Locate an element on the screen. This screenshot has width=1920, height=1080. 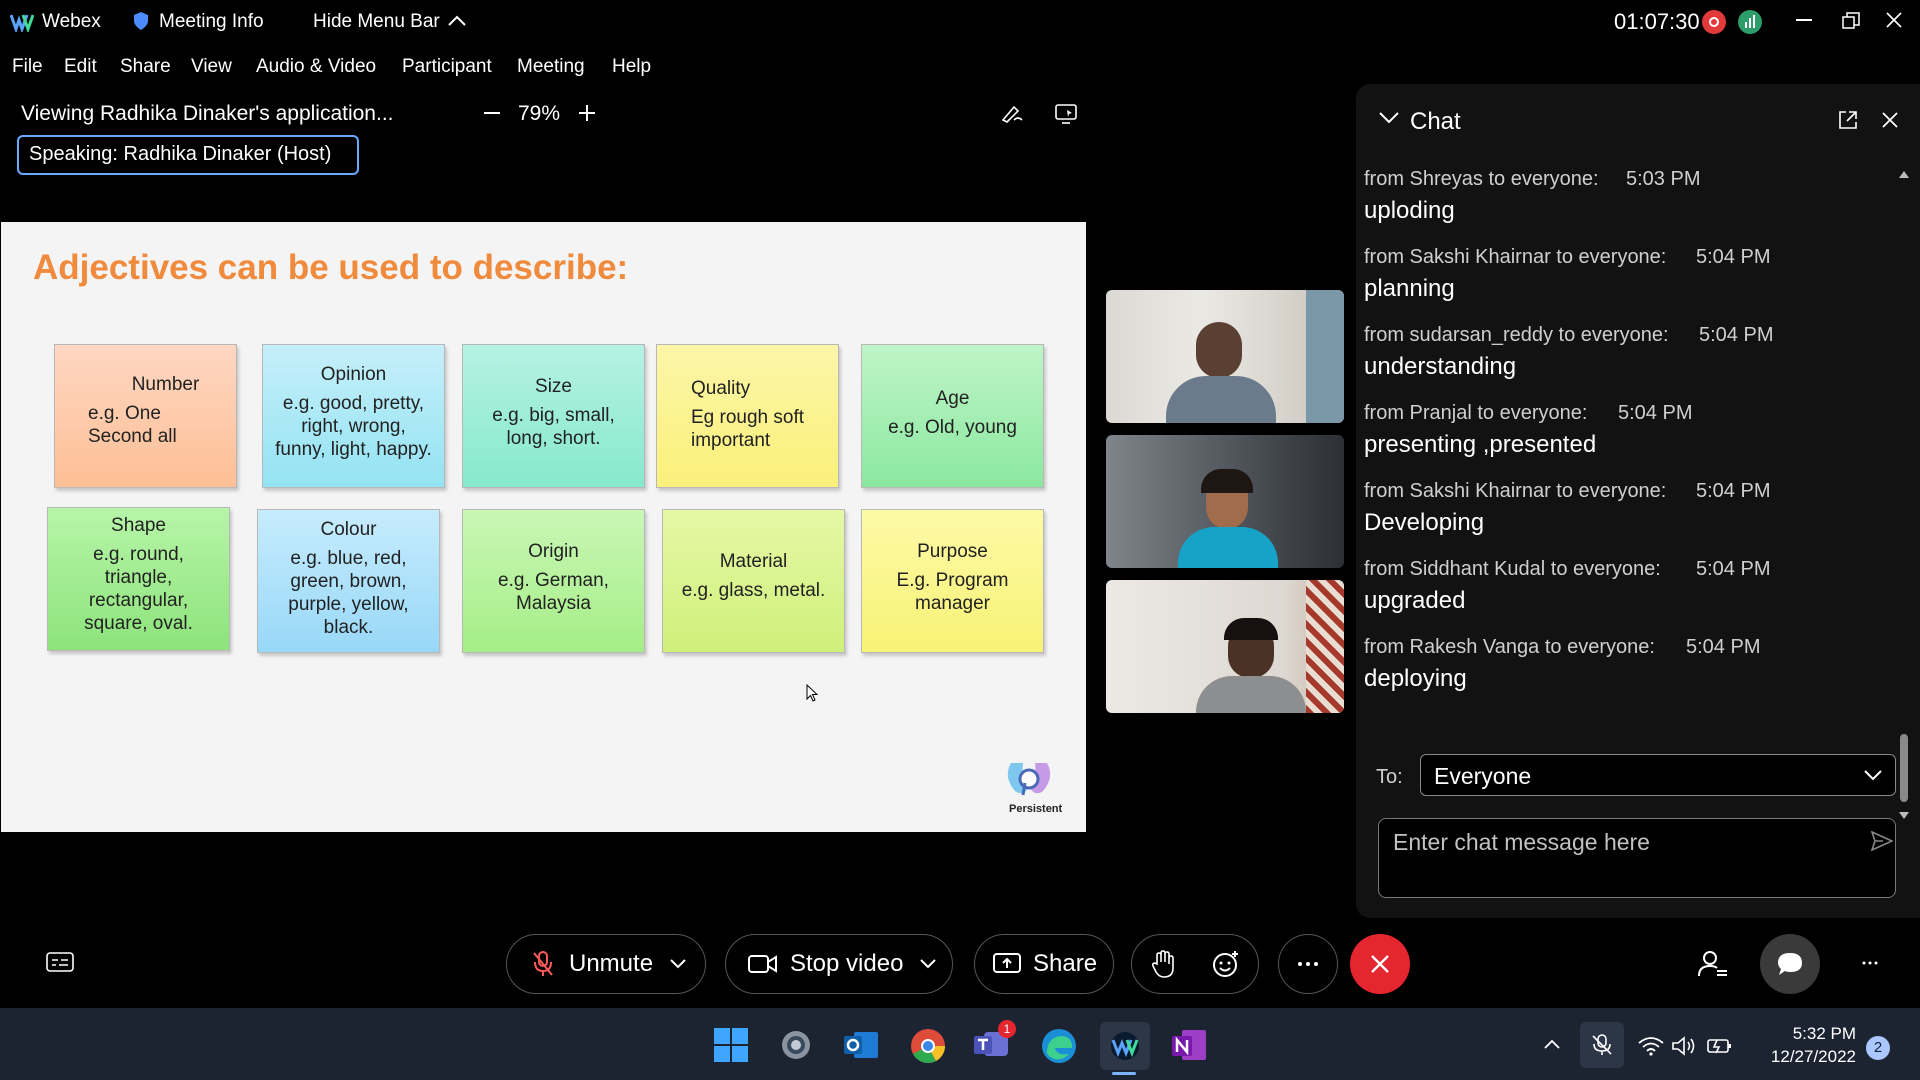
box-heading: Material is located at coordinates (753, 561).